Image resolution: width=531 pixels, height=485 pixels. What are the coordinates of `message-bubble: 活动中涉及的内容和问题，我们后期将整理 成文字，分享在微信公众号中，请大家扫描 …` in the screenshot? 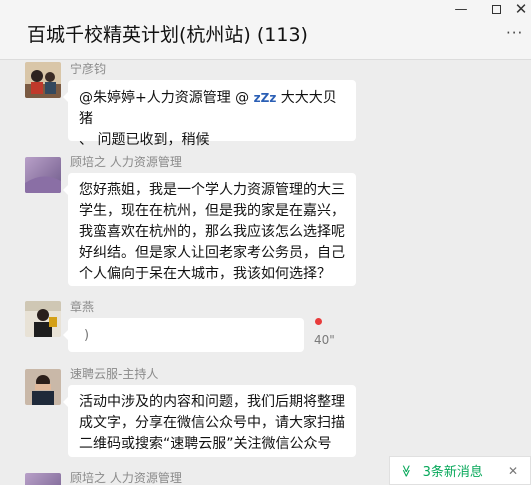 It's located at (209, 421).